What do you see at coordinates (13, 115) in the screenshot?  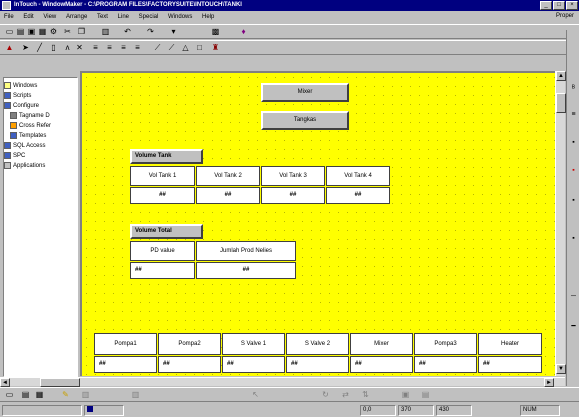 I see `tag-icon` at bounding box center [13, 115].